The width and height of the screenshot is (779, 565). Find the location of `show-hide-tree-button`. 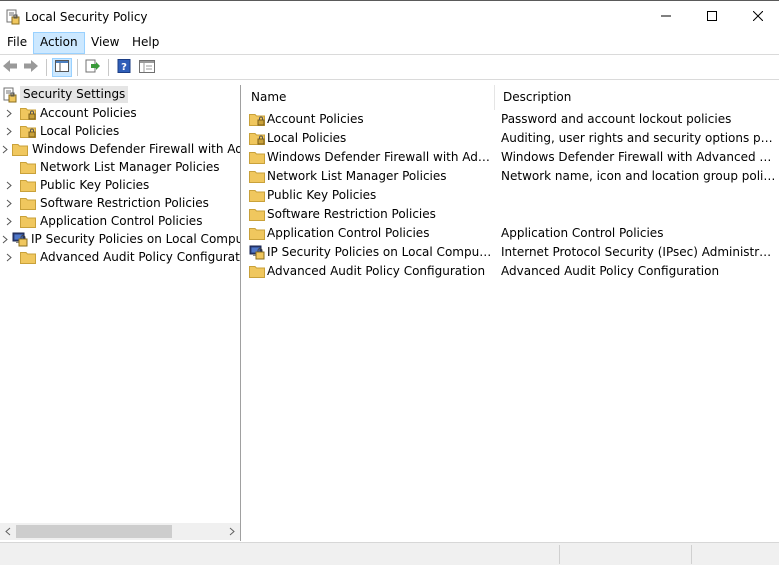

show-hide-tree-button is located at coordinates (62, 67).